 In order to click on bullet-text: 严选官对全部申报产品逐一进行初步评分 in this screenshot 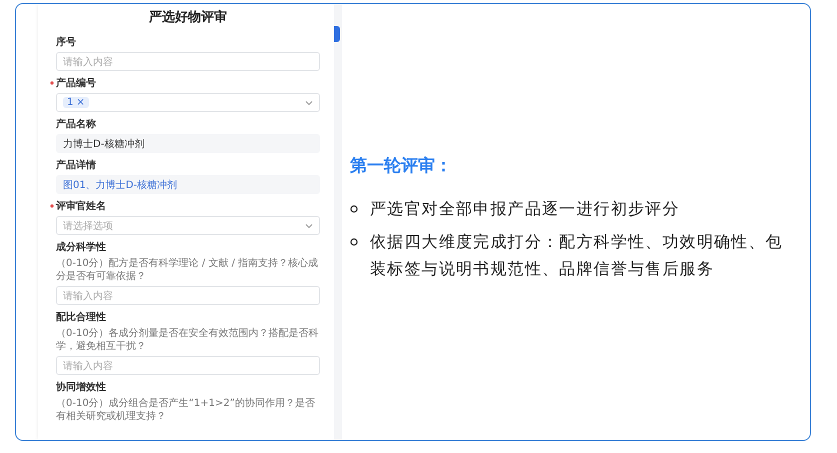, I will do `click(525, 209)`.